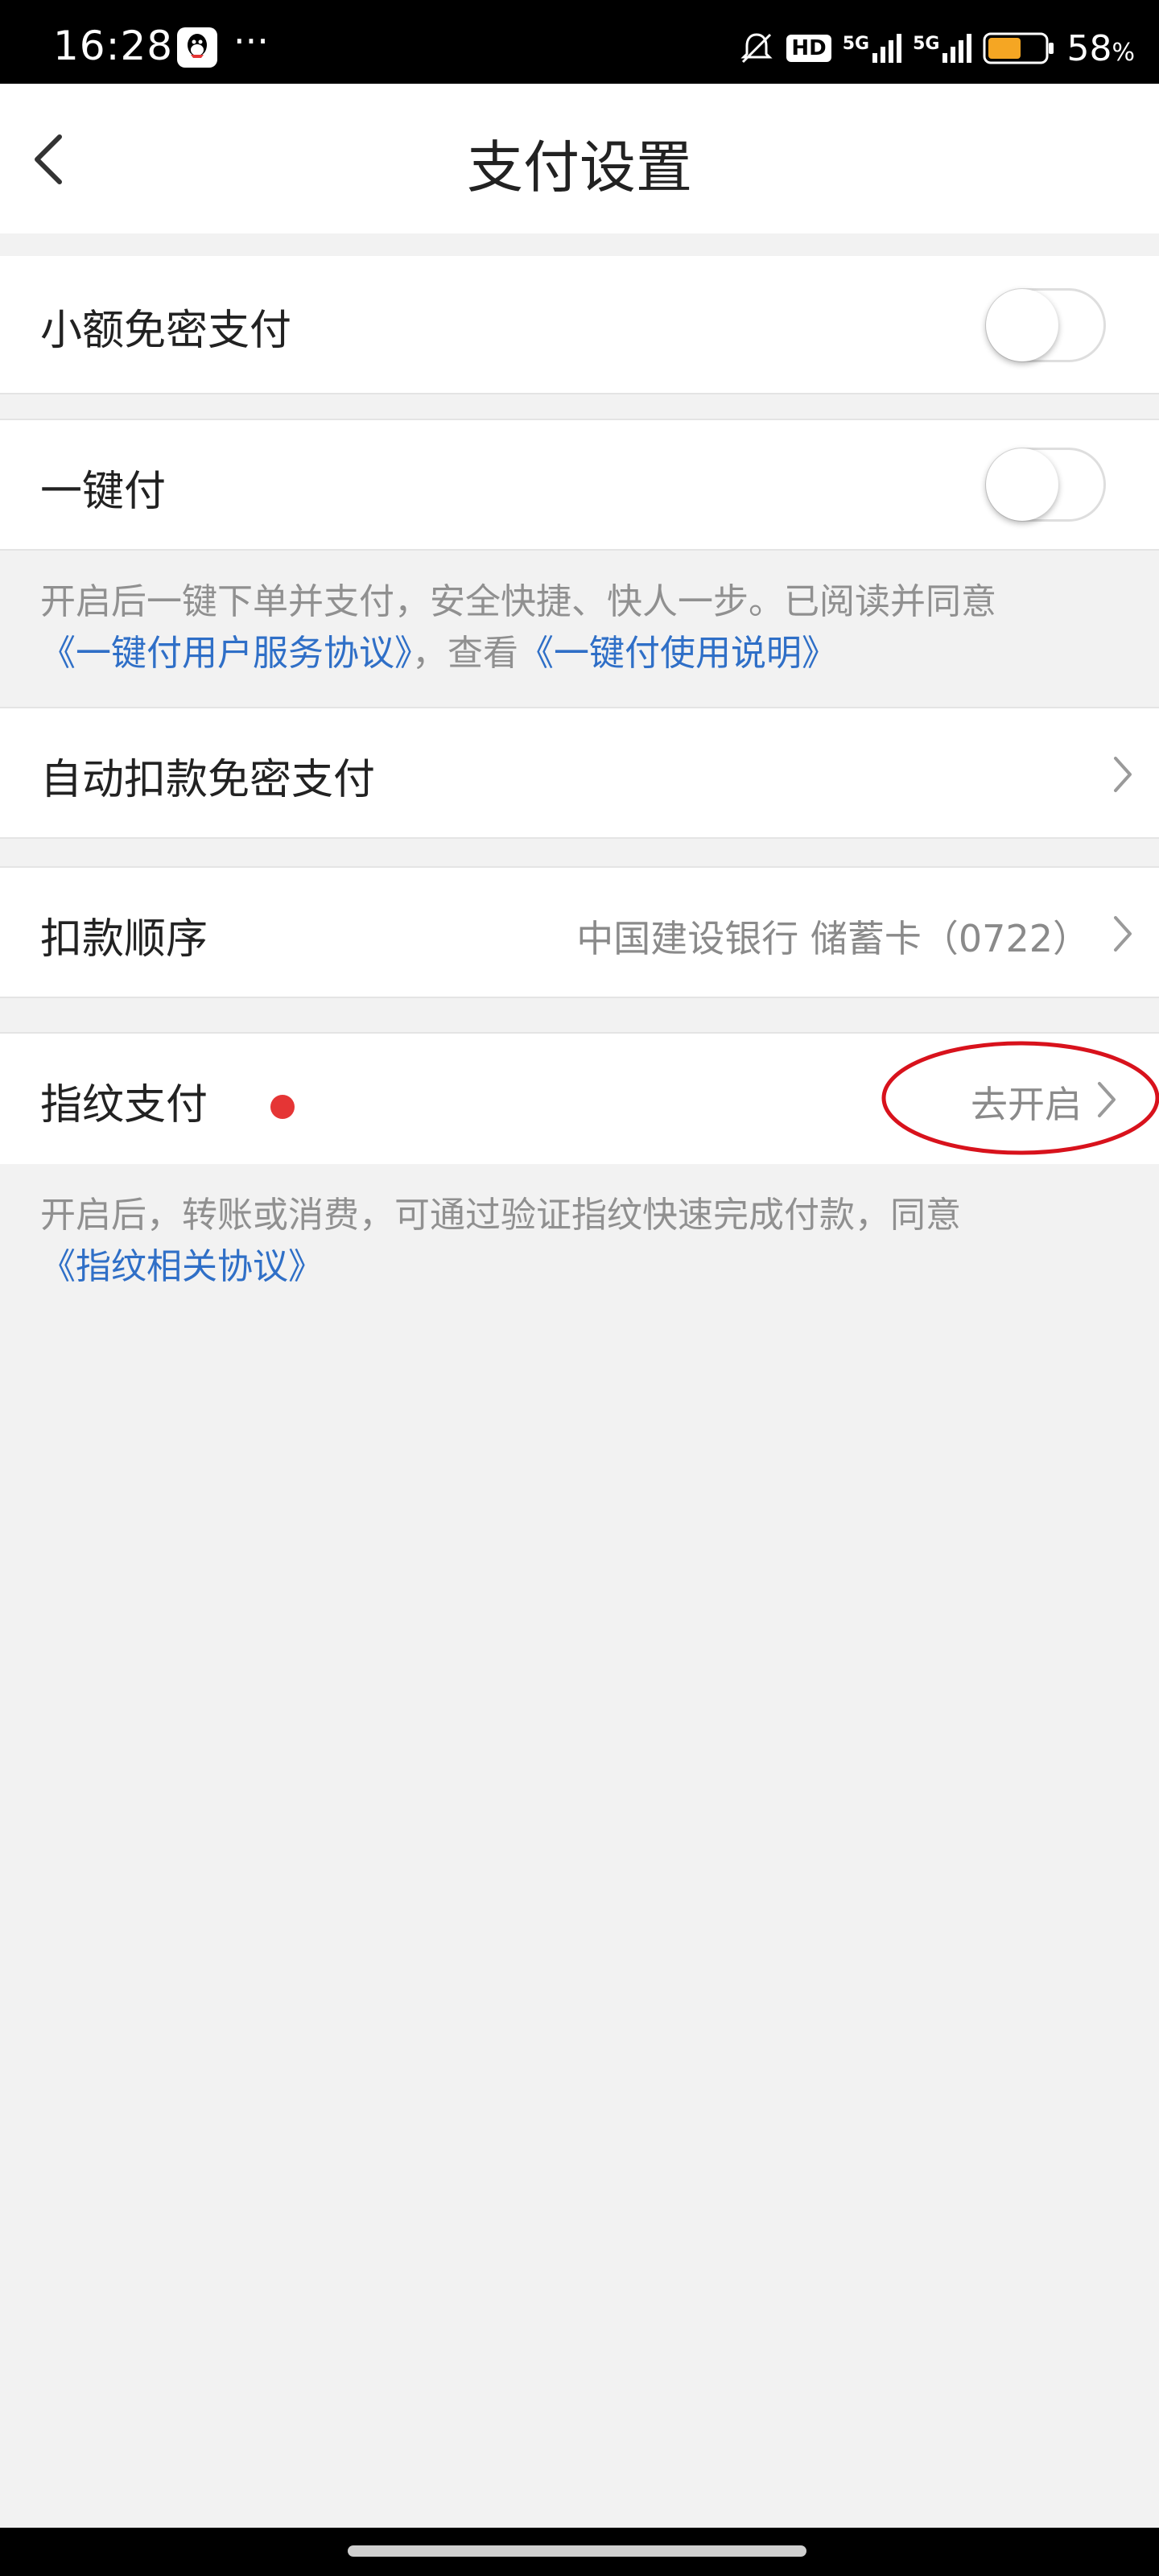 The height and width of the screenshot is (2576, 1159). I want to click on one-click-guide-link: 《一键付使用说明》, so click(677, 653).